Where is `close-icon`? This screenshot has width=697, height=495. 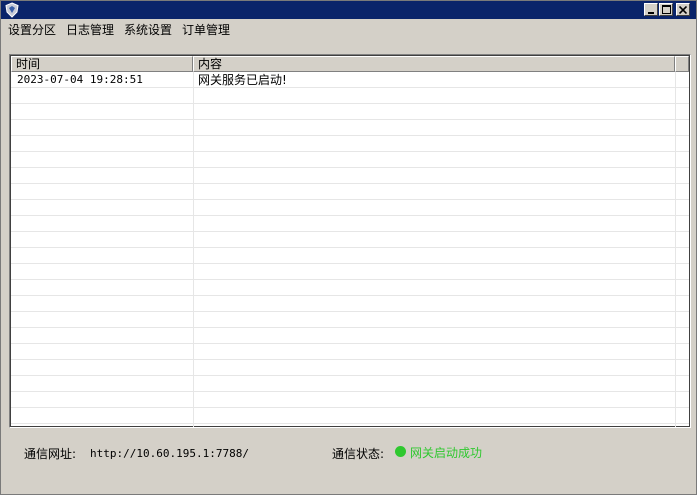 close-icon is located at coordinates (683, 10).